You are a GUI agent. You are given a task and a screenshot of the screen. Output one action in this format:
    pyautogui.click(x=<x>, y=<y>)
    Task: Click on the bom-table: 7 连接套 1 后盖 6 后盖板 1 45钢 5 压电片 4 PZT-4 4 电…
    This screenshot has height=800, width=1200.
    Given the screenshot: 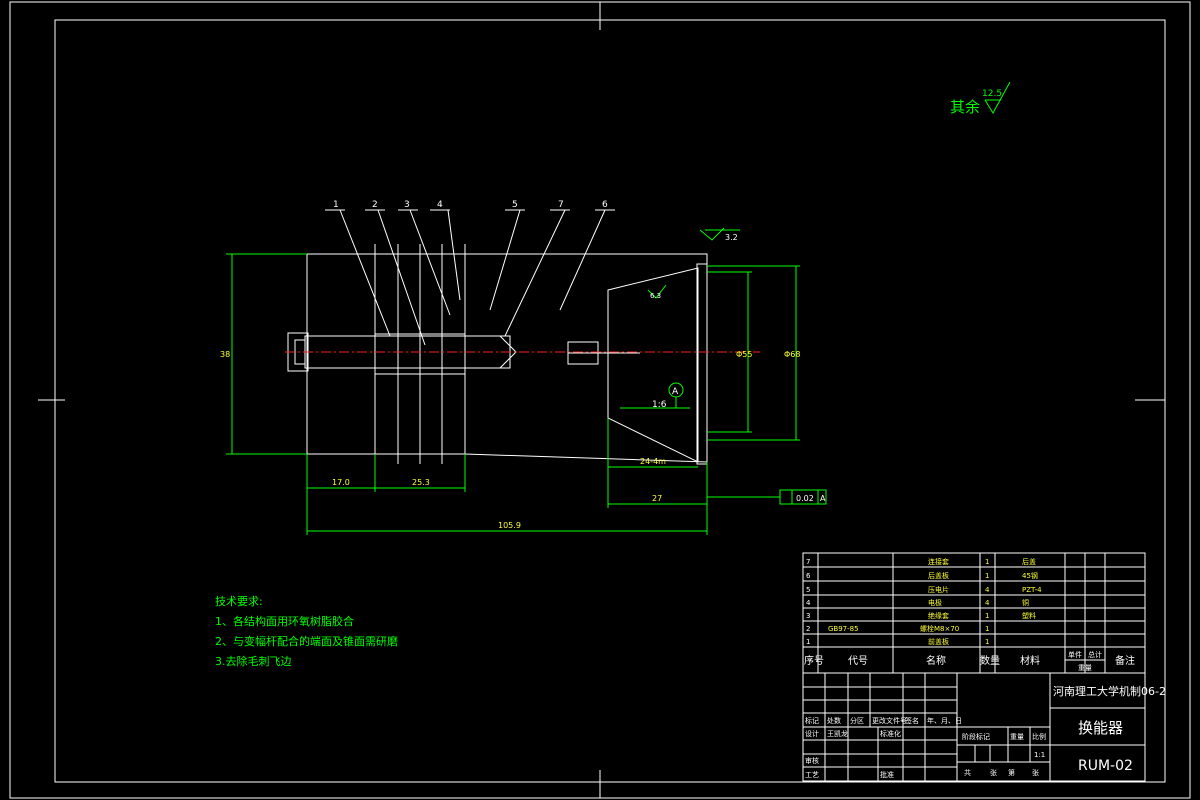 What is the action you would take?
    pyautogui.click(x=974, y=613)
    